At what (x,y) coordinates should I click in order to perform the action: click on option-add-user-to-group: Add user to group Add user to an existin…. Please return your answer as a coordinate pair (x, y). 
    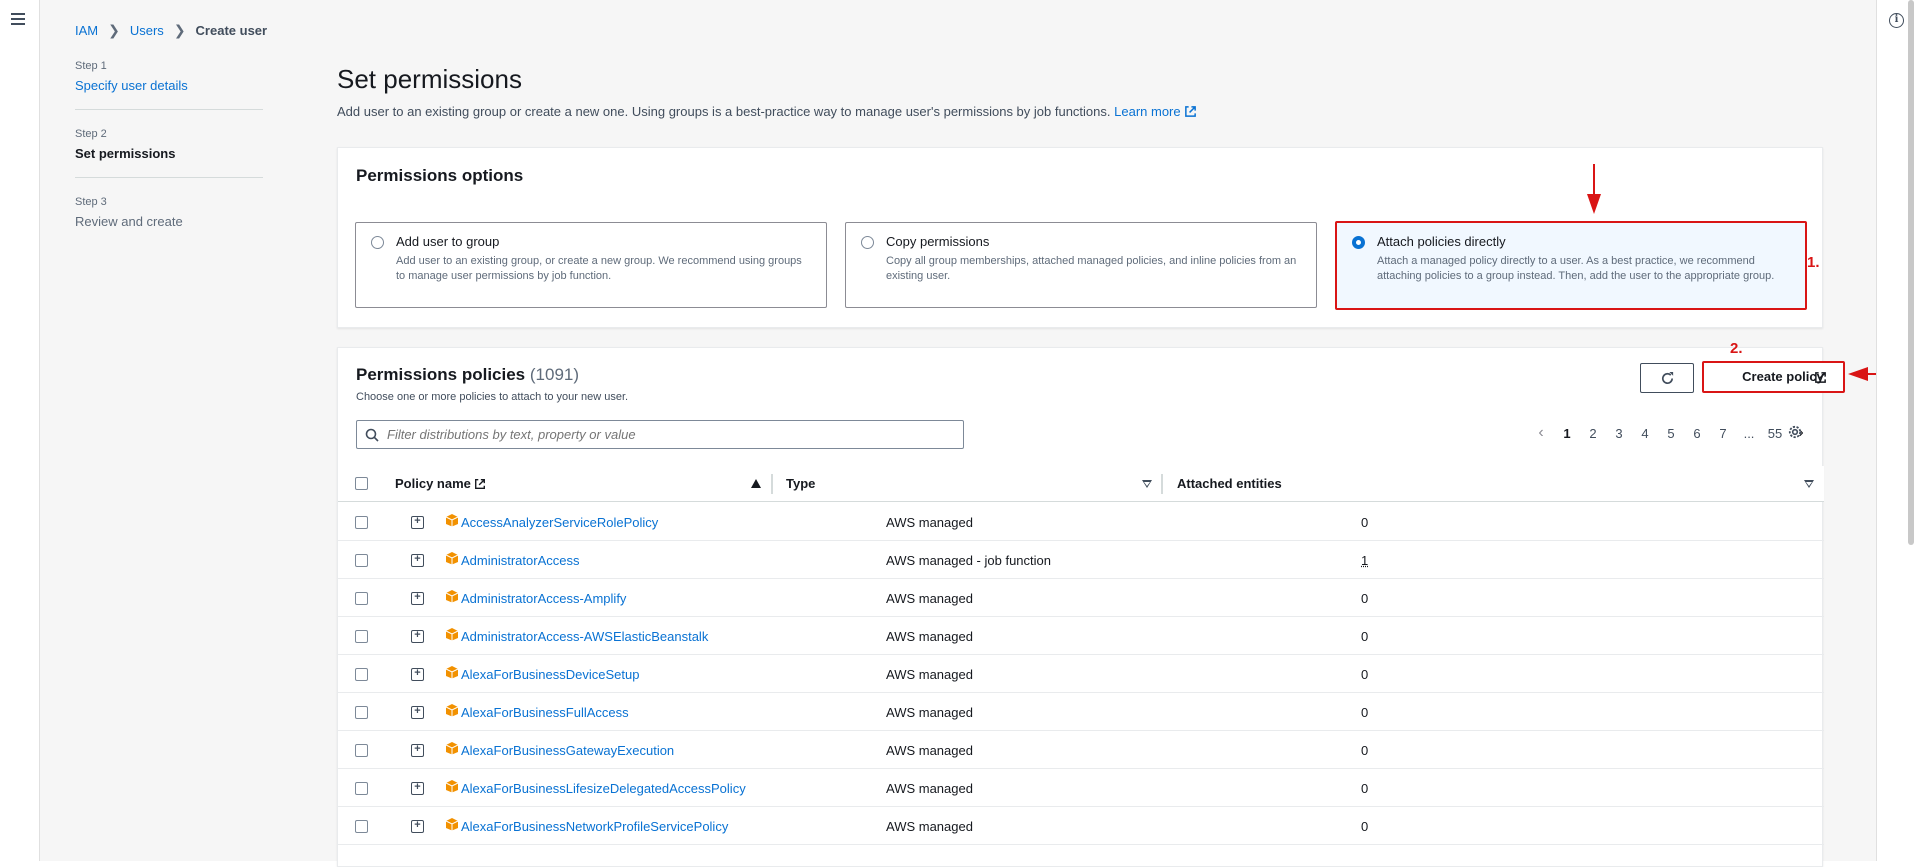
    Looking at the image, I should click on (591, 265).